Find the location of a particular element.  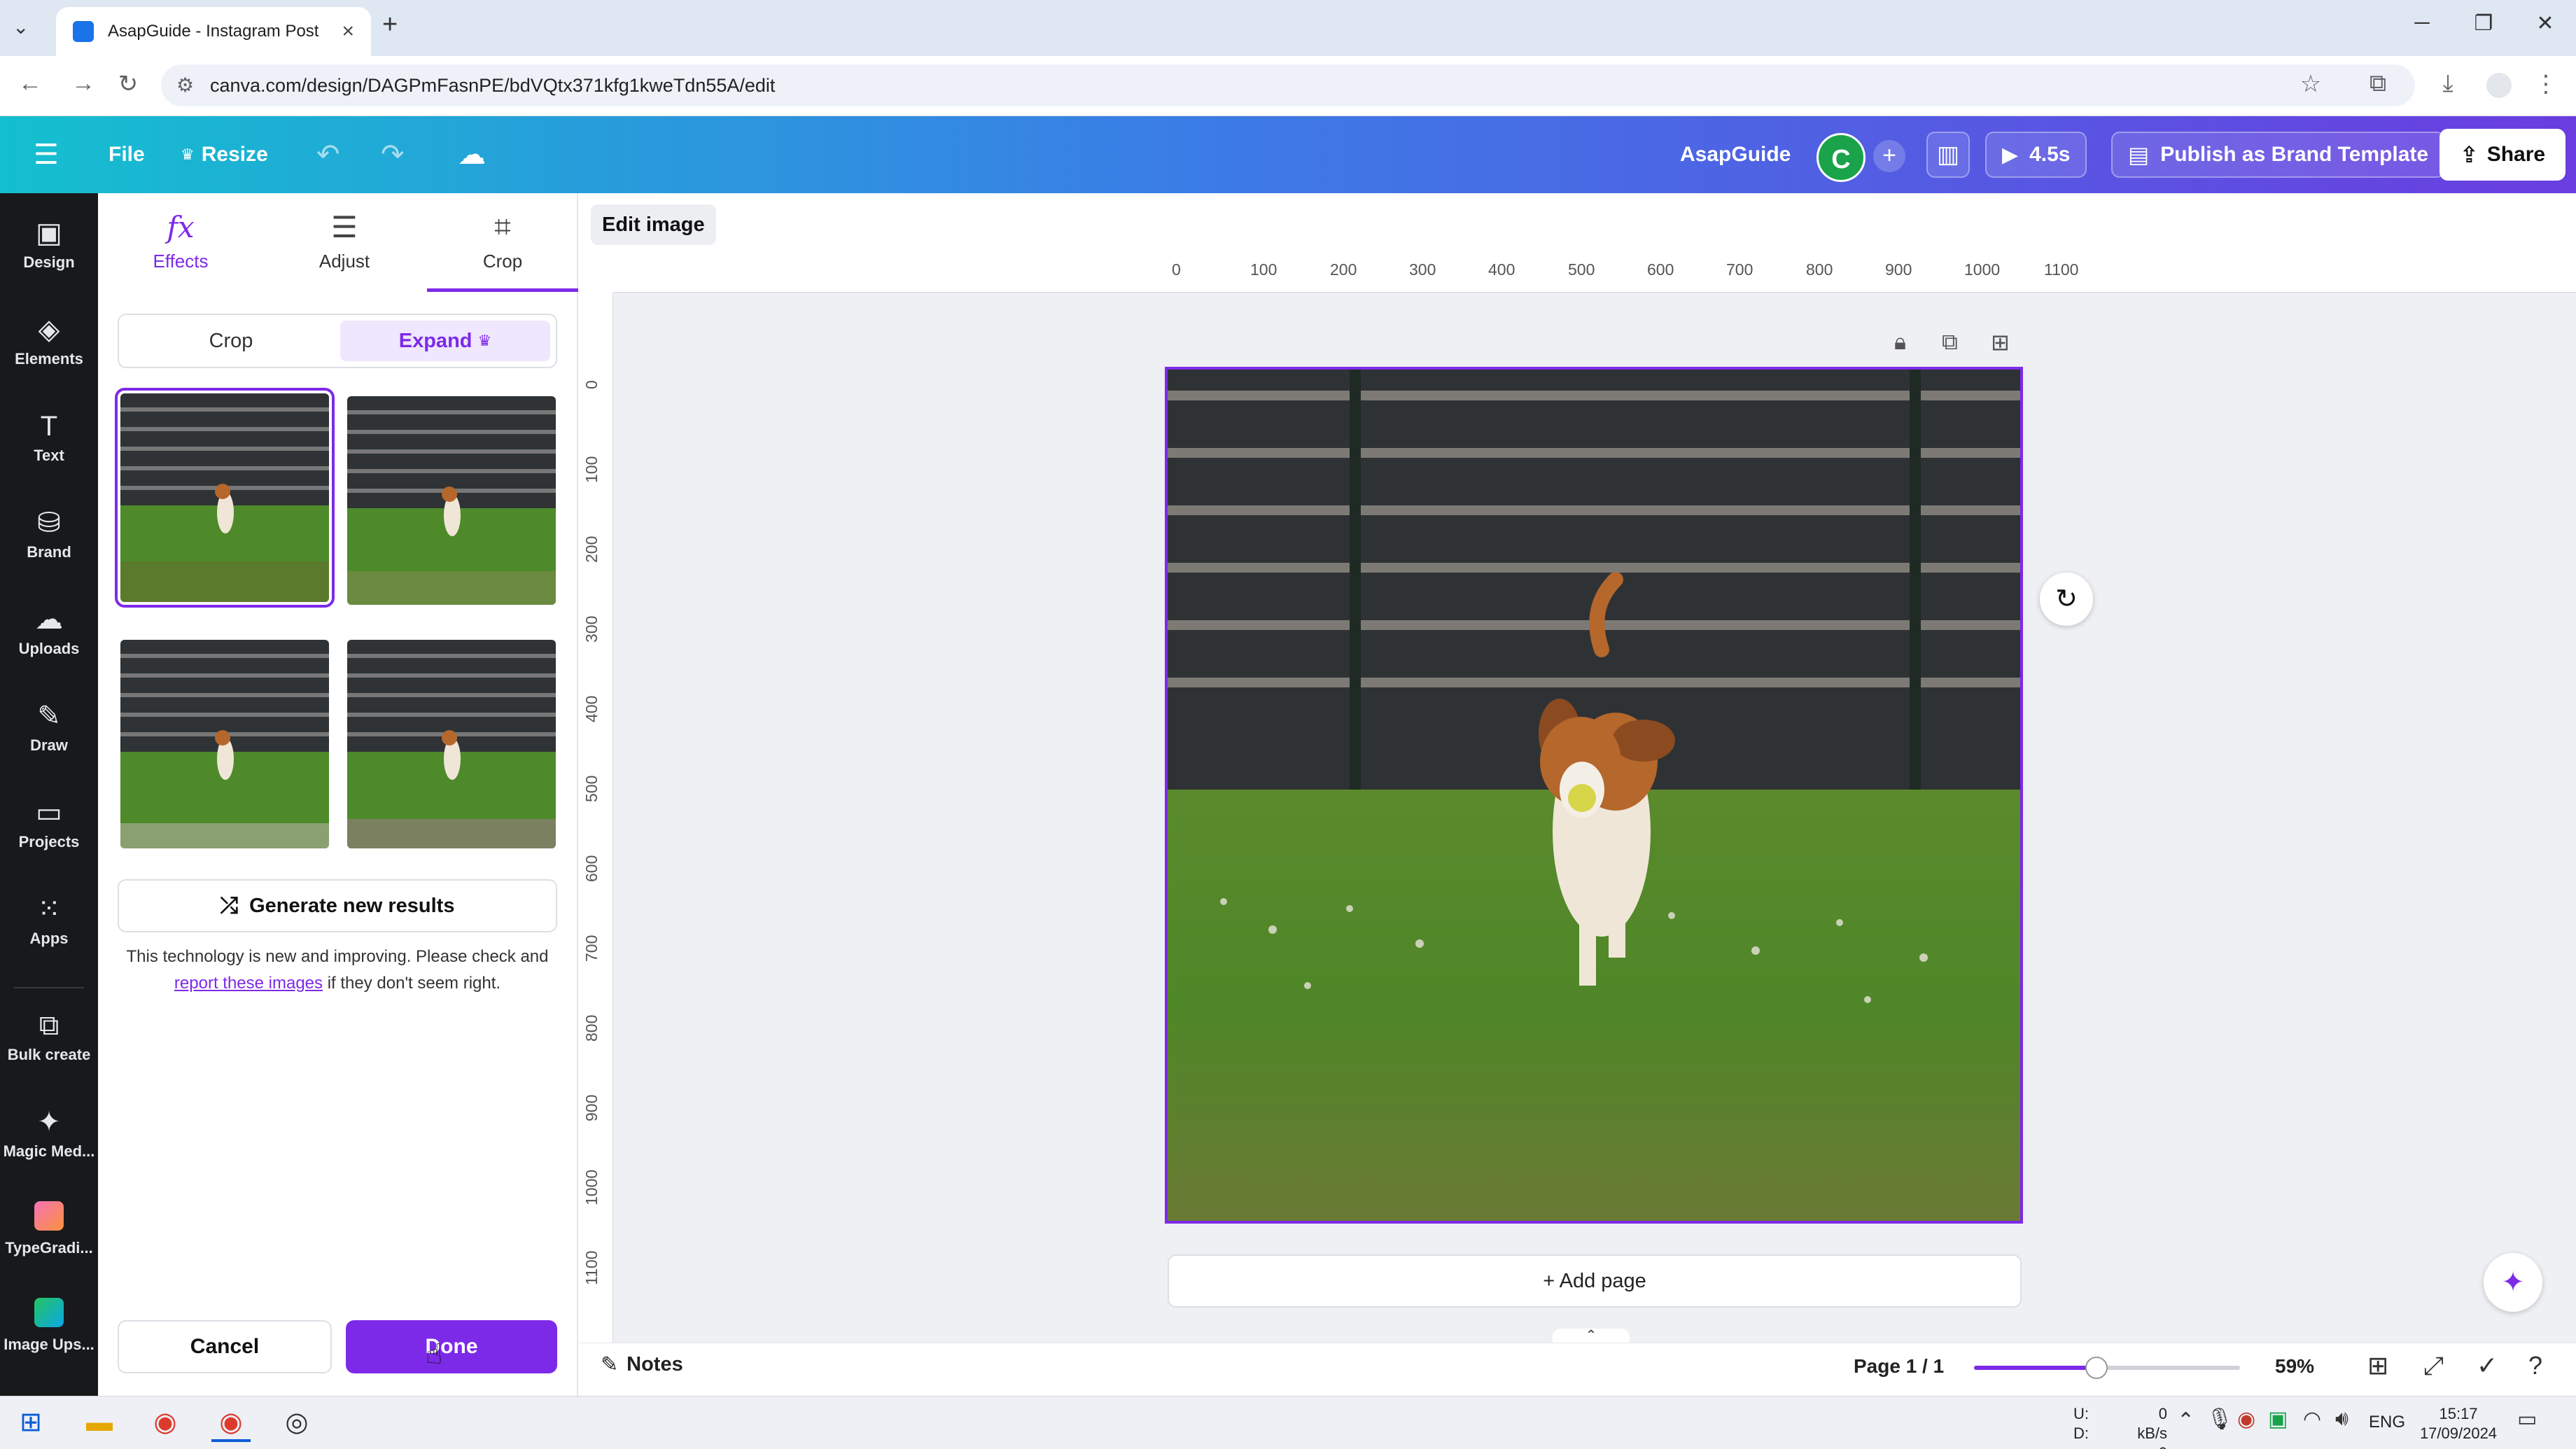

reload-icon: ↻ is located at coordinates (128, 84).